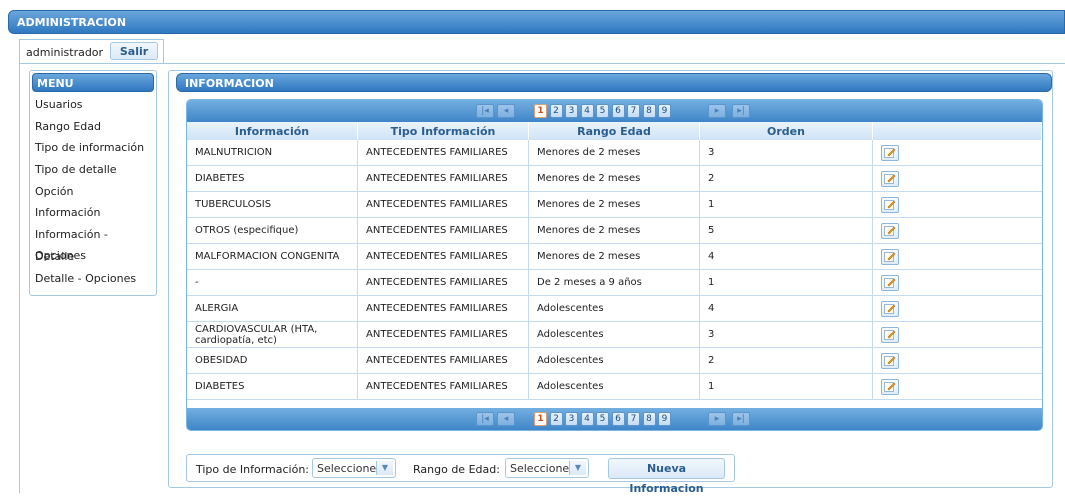  I want to click on menu-item: Detalle - Opciones, so click(93, 279).